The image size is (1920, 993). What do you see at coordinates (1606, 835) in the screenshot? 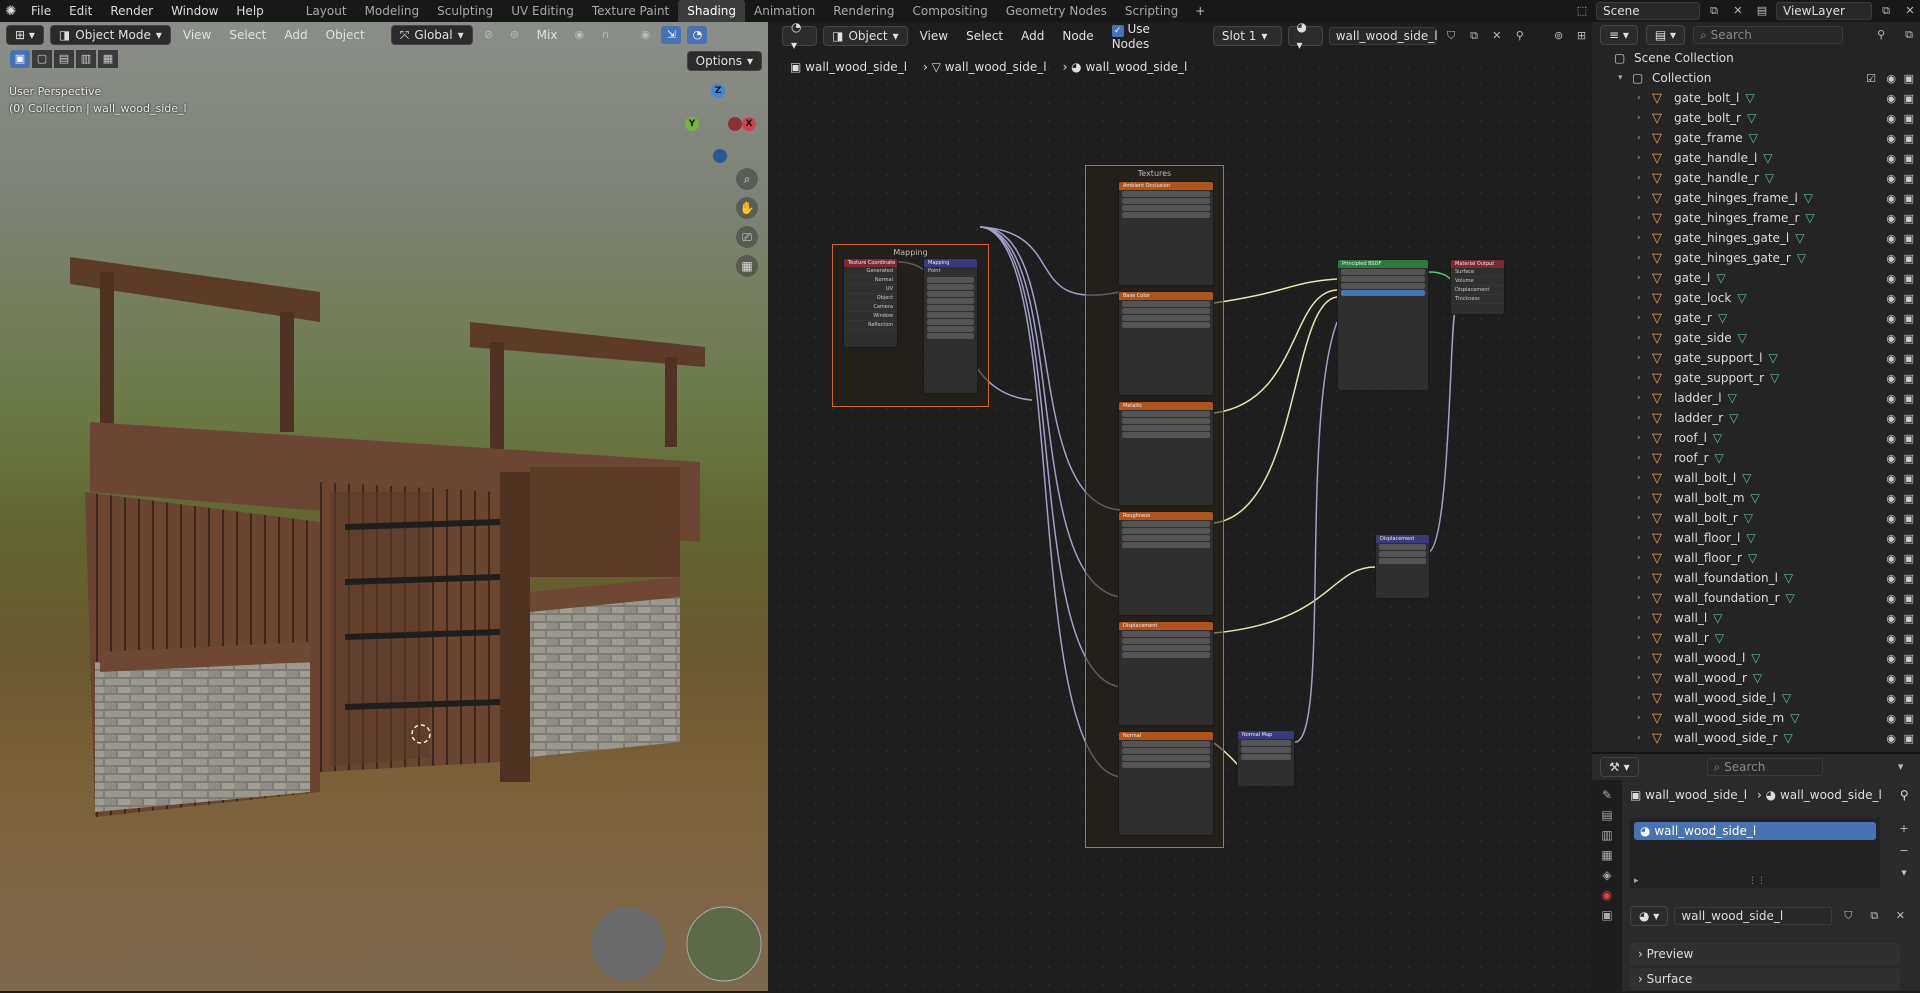
I see `output-tab-icon: ▥` at bounding box center [1606, 835].